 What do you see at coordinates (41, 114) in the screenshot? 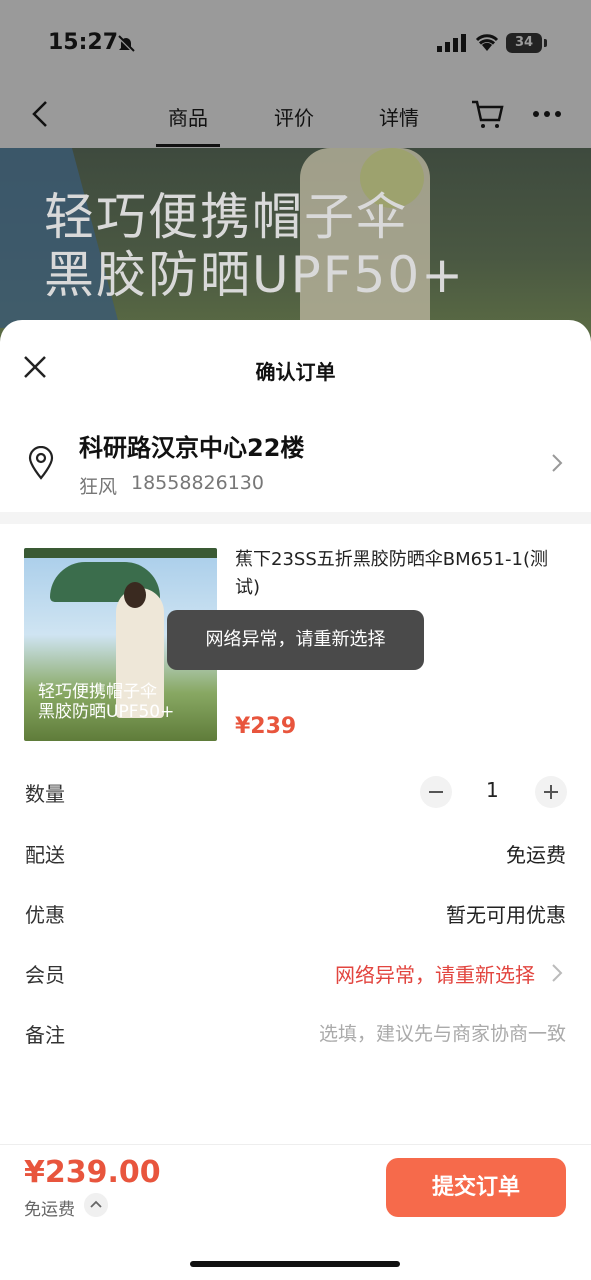
I see `back-icon` at bounding box center [41, 114].